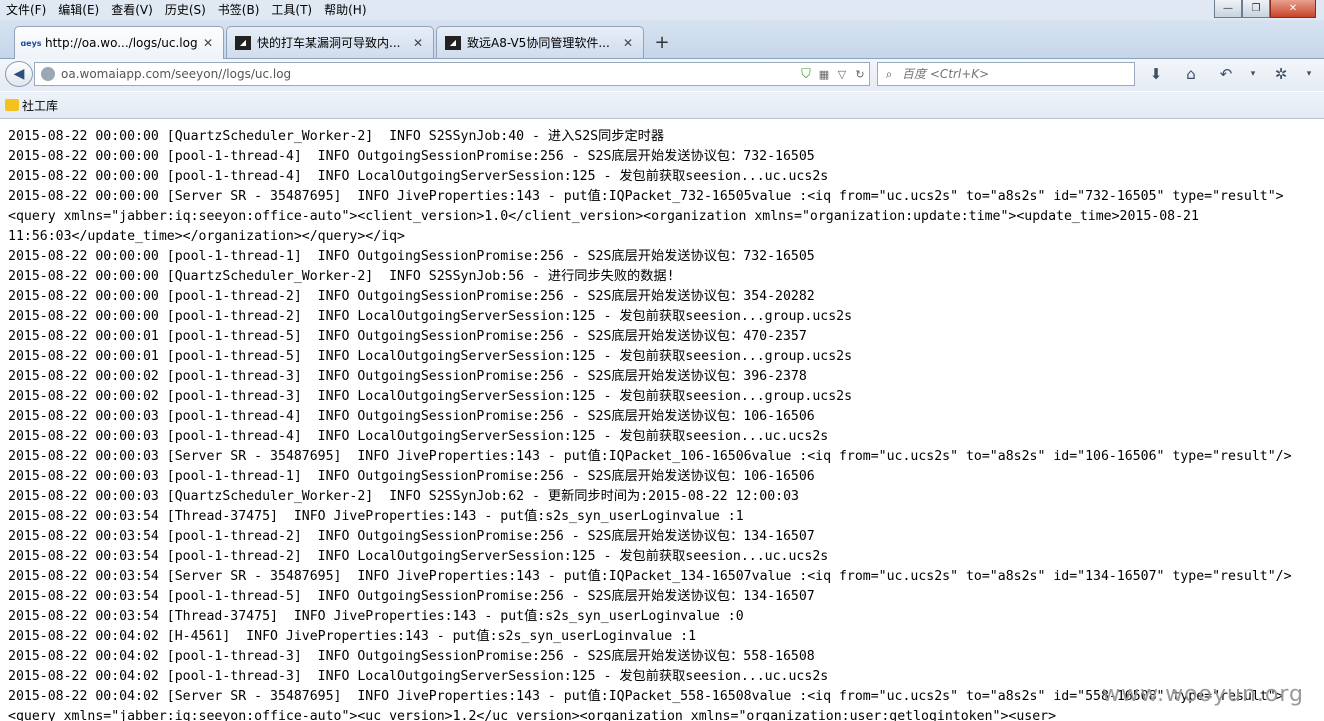  What do you see at coordinates (806, 74) in the screenshot?
I see `shield-icon: ⛉` at bounding box center [806, 74].